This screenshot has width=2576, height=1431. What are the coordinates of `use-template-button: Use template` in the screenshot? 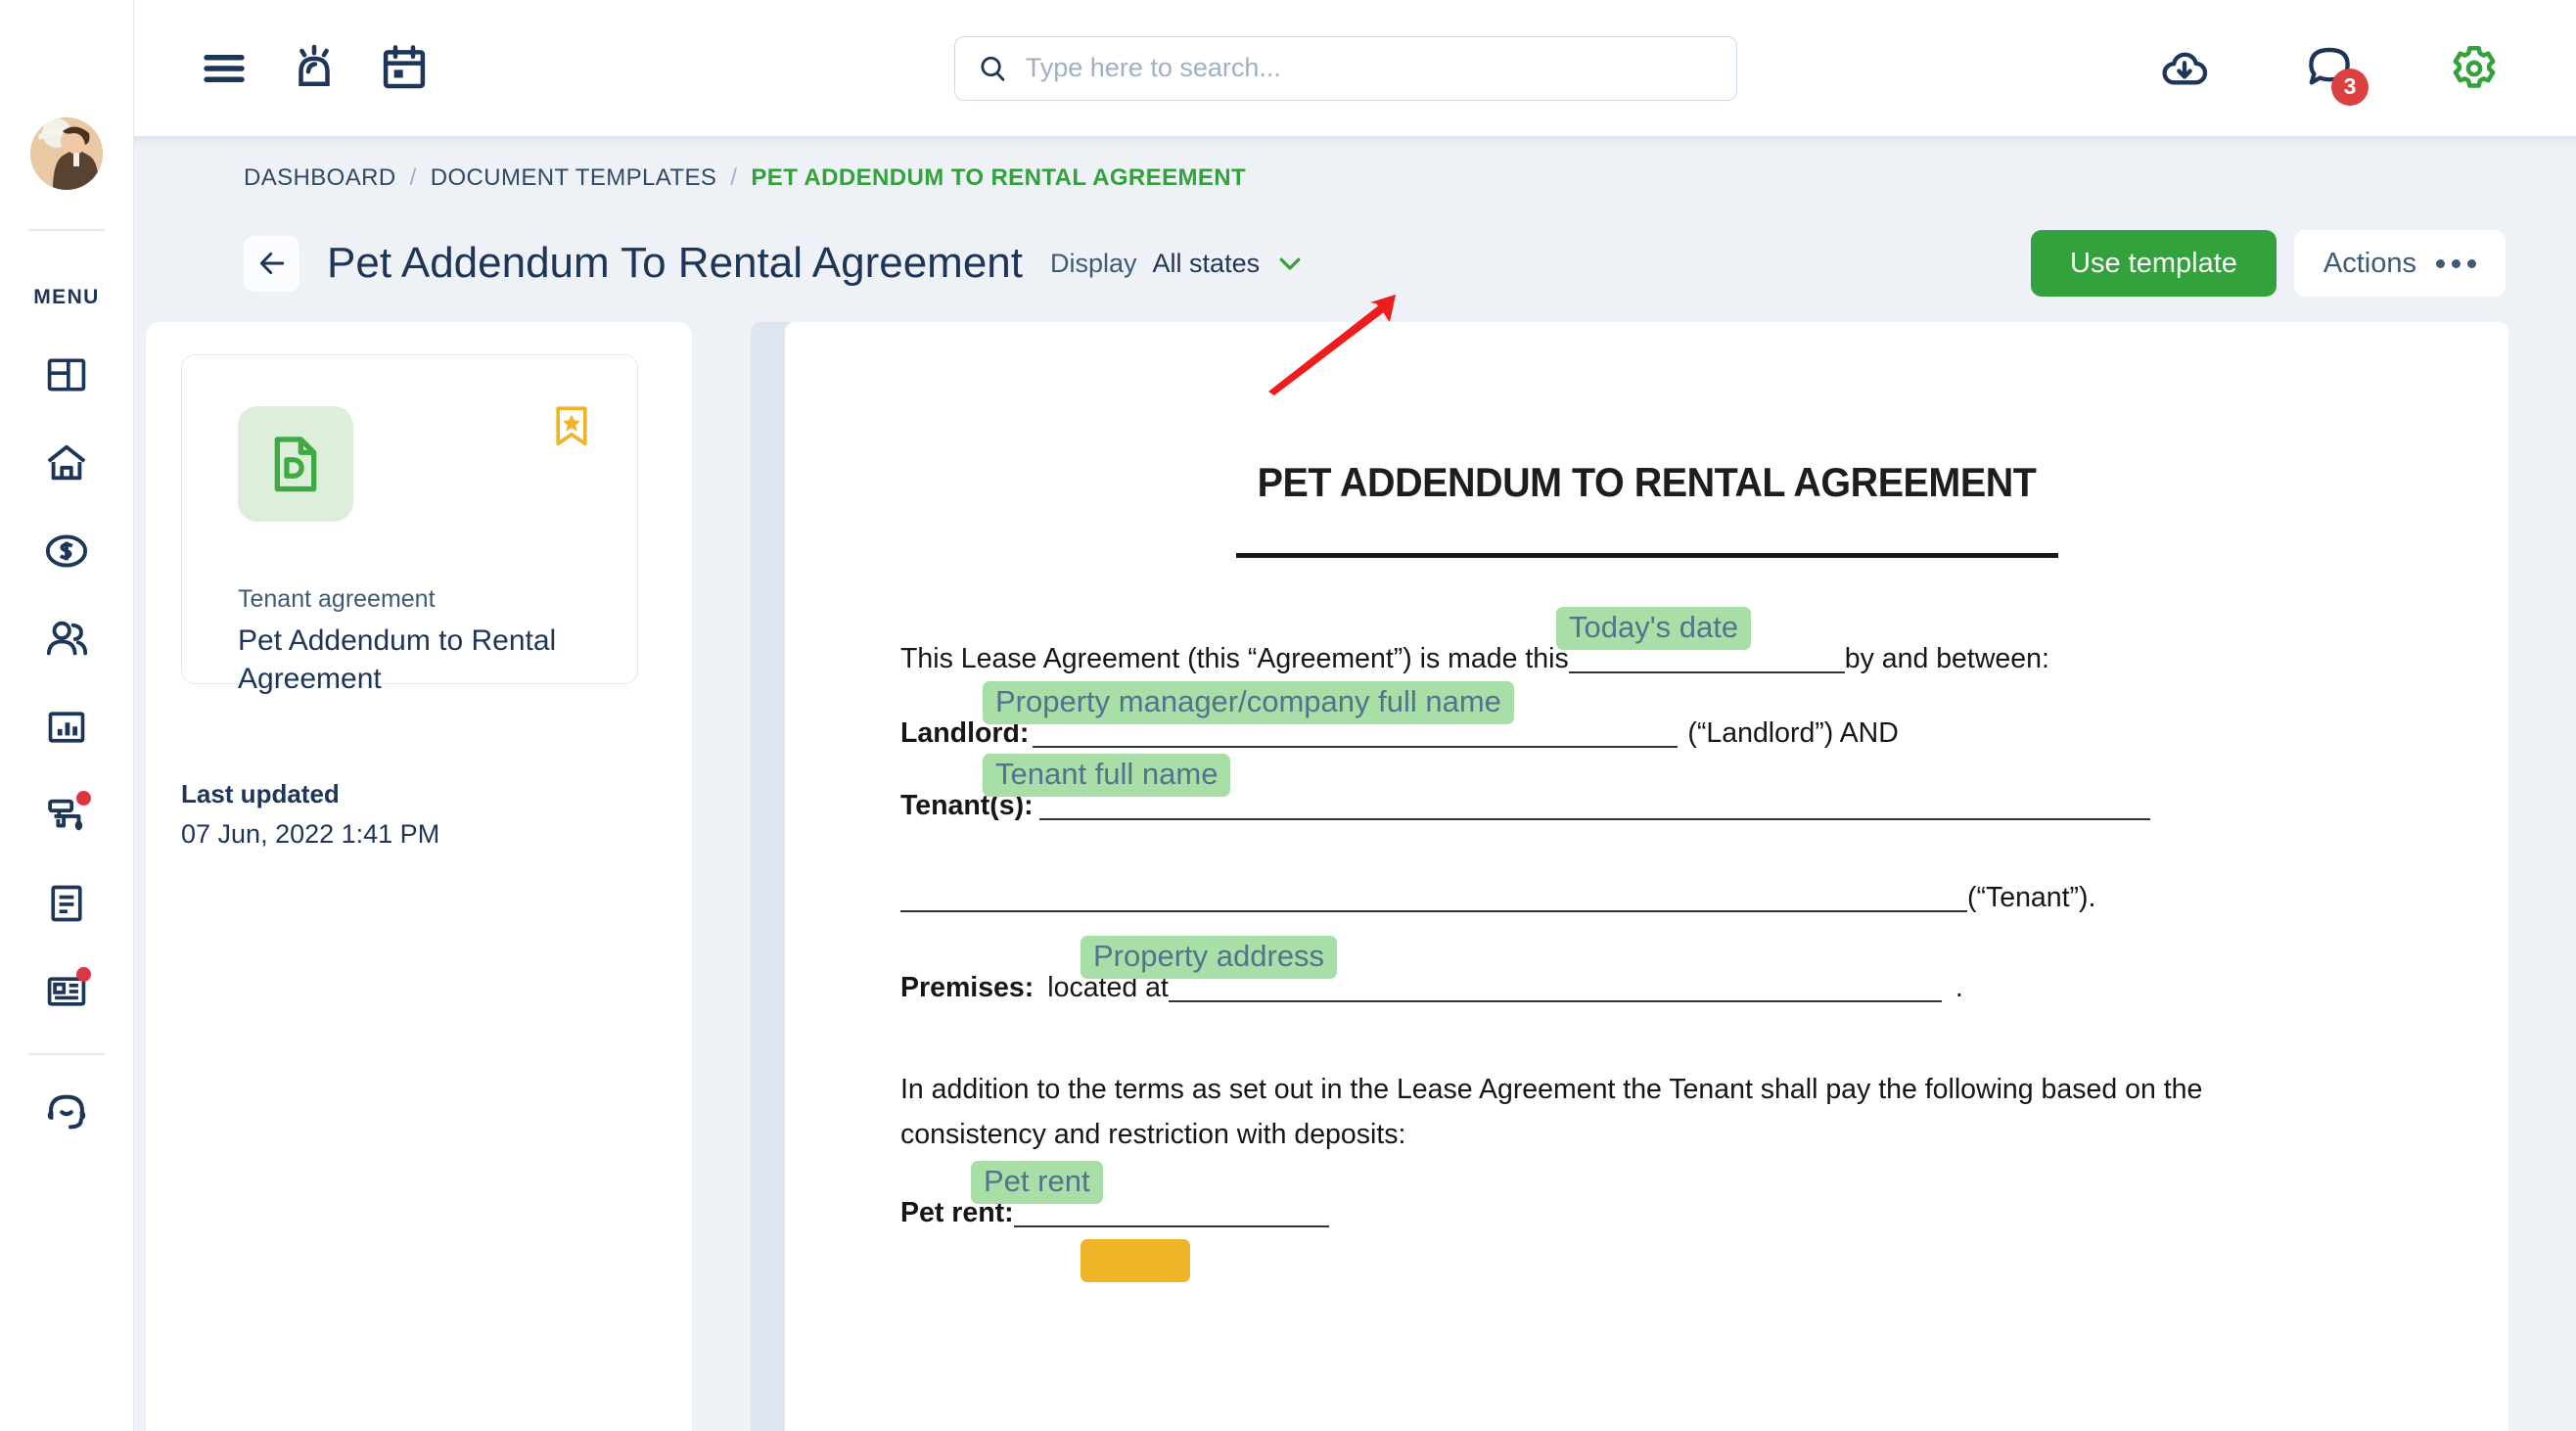 It's located at (2154, 263).